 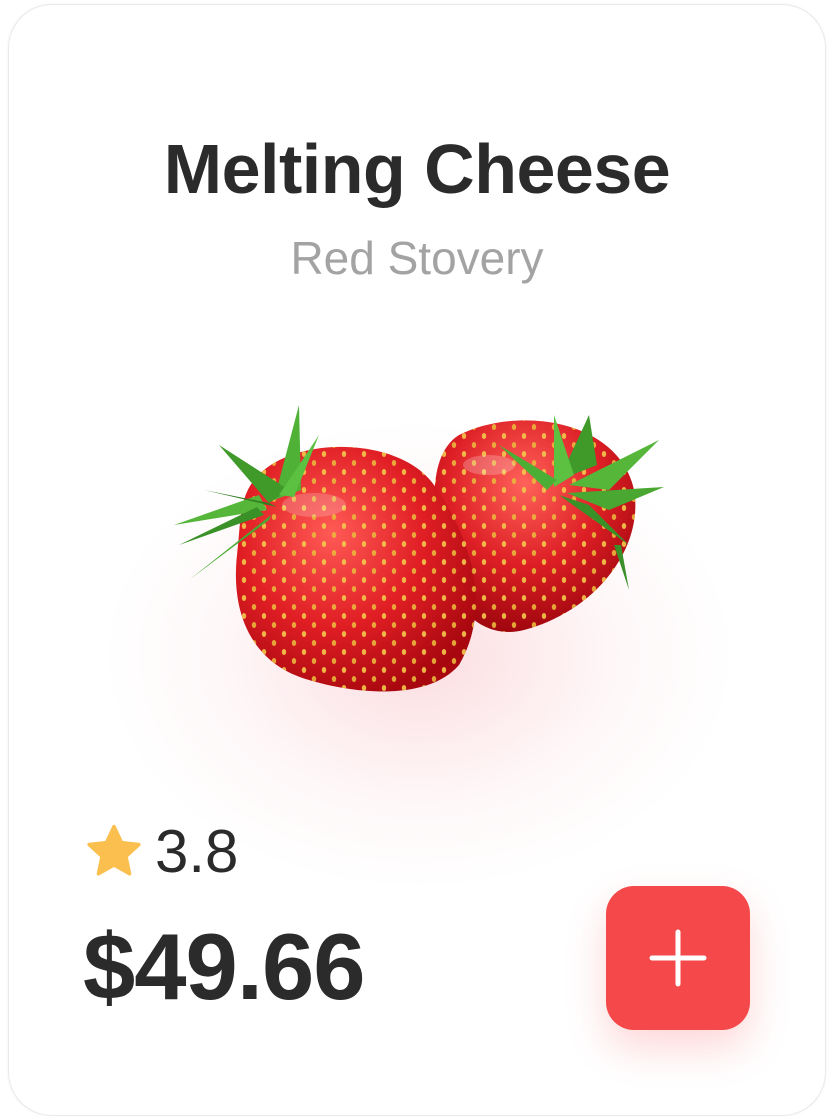 What do you see at coordinates (197, 851) in the screenshot?
I see `rating-value: 3.8` at bounding box center [197, 851].